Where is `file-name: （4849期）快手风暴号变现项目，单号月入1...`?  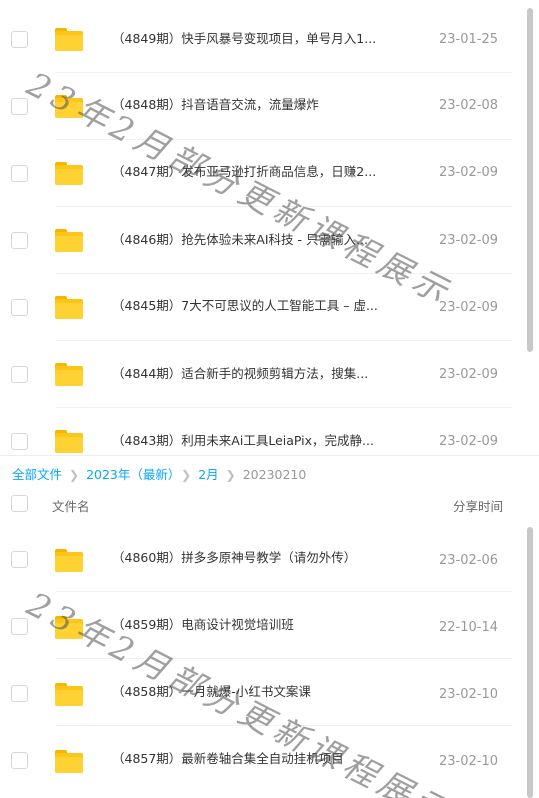
file-name: （4849期）快手风暴号变现项目，单号月入1... is located at coordinates (247, 37).